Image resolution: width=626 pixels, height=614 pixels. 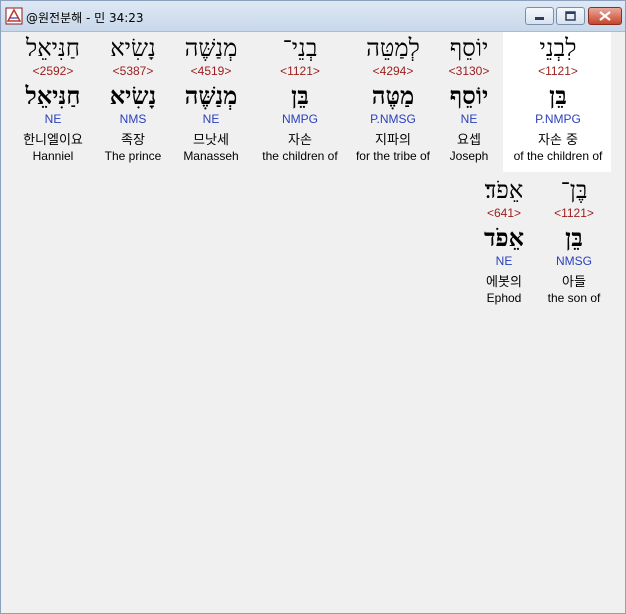 I want to click on app-icon, so click(x=14, y=16).